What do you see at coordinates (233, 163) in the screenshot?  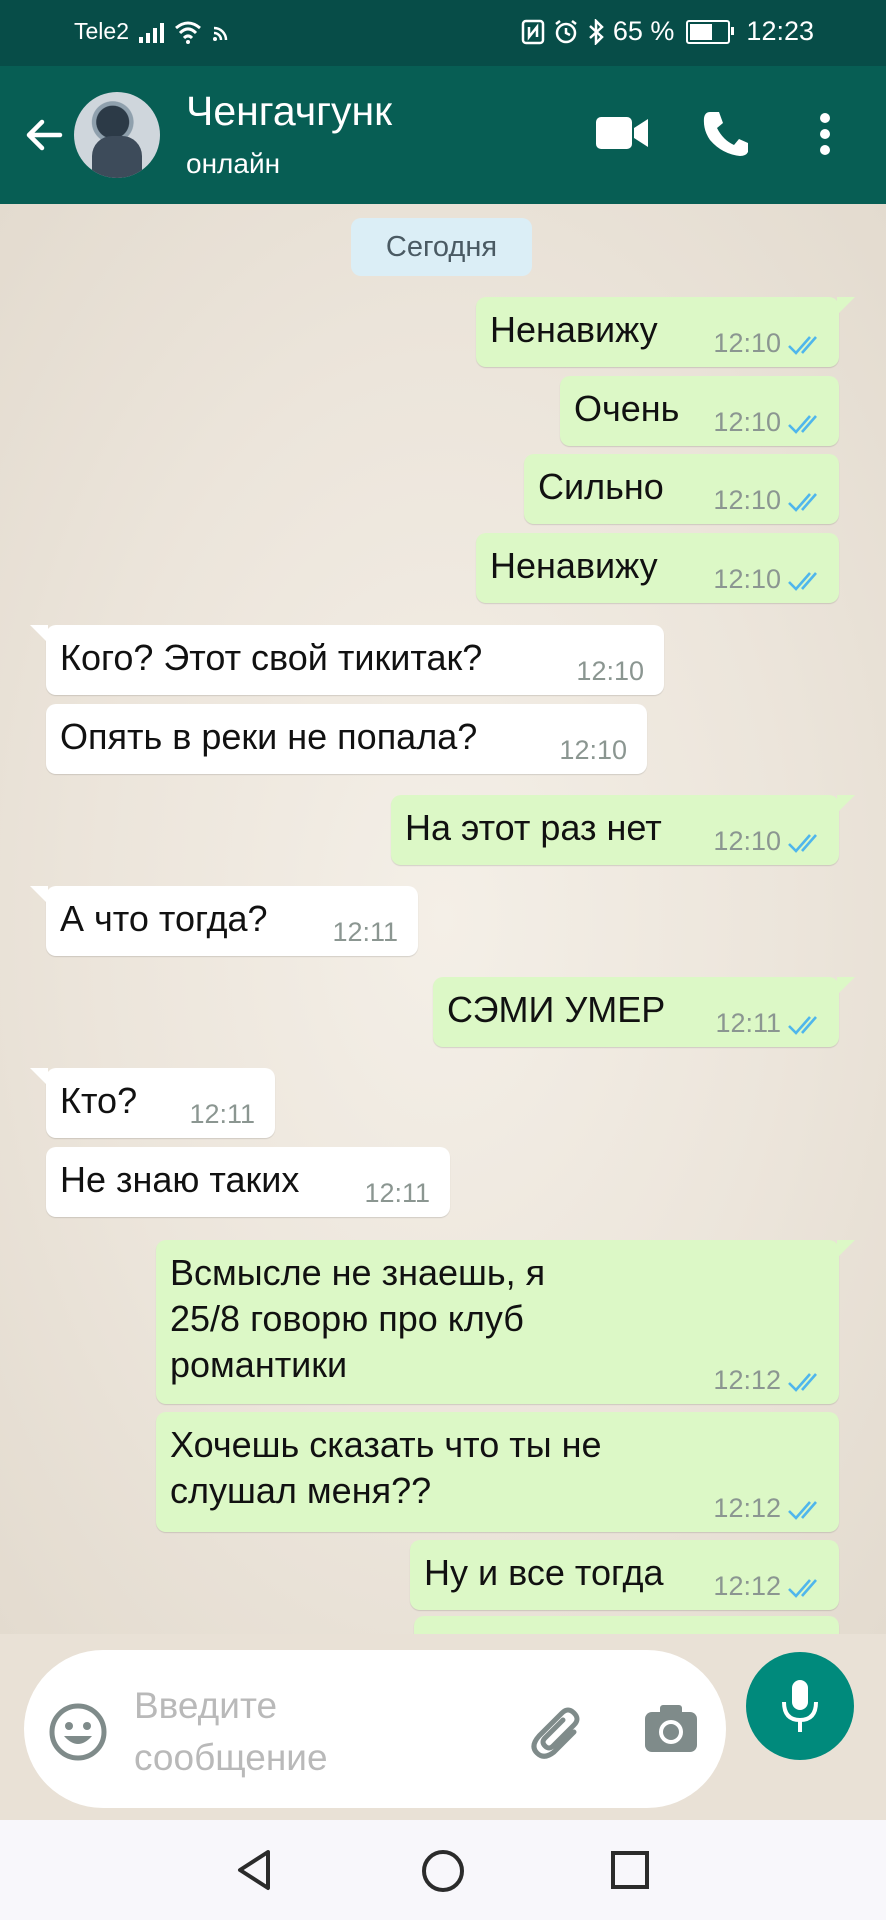 I see `contact-status: онлайн` at bounding box center [233, 163].